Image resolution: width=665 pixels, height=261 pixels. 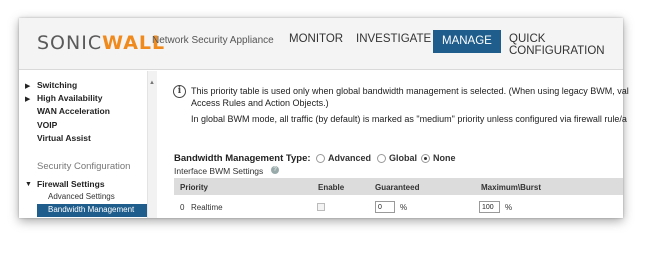 What do you see at coordinates (219, 171) in the screenshot?
I see `interface-bwm-settings-label: Interface BWM Settings` at bounding box center [219, 171].